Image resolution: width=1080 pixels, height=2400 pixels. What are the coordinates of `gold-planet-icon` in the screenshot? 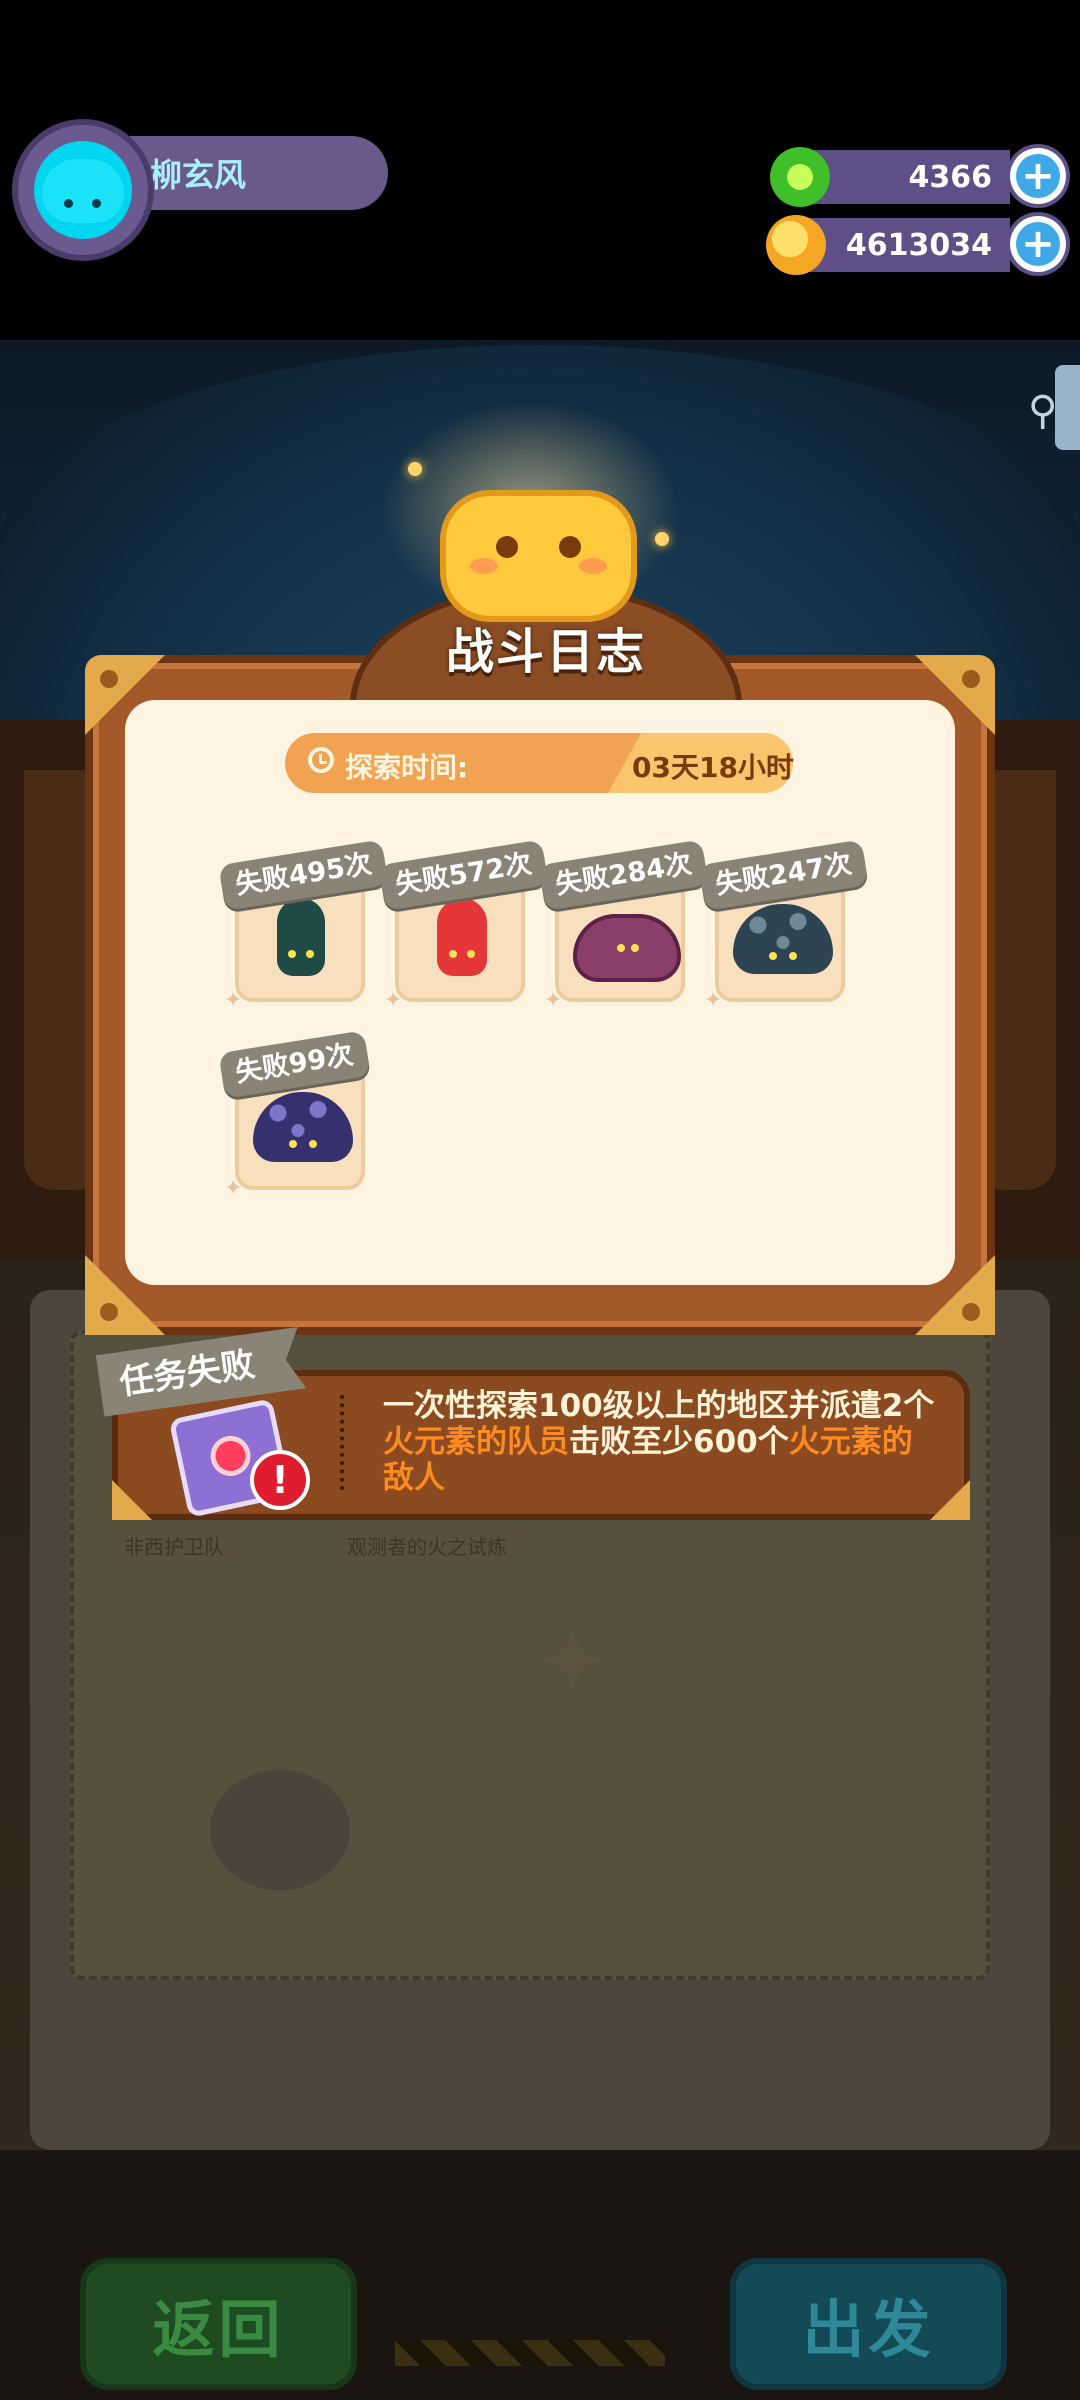 It's located at (796, 245).